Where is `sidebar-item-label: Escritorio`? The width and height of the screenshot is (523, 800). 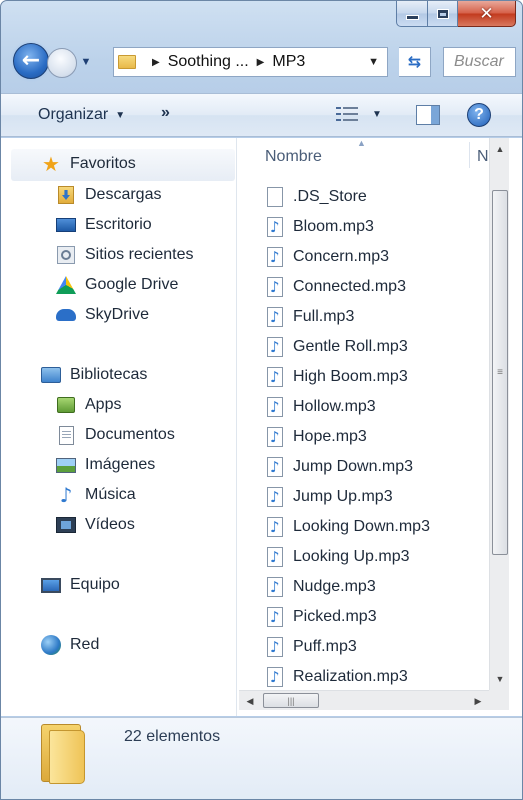 sidebar-item-label: Escritorio is located at coordinates (118, 224).